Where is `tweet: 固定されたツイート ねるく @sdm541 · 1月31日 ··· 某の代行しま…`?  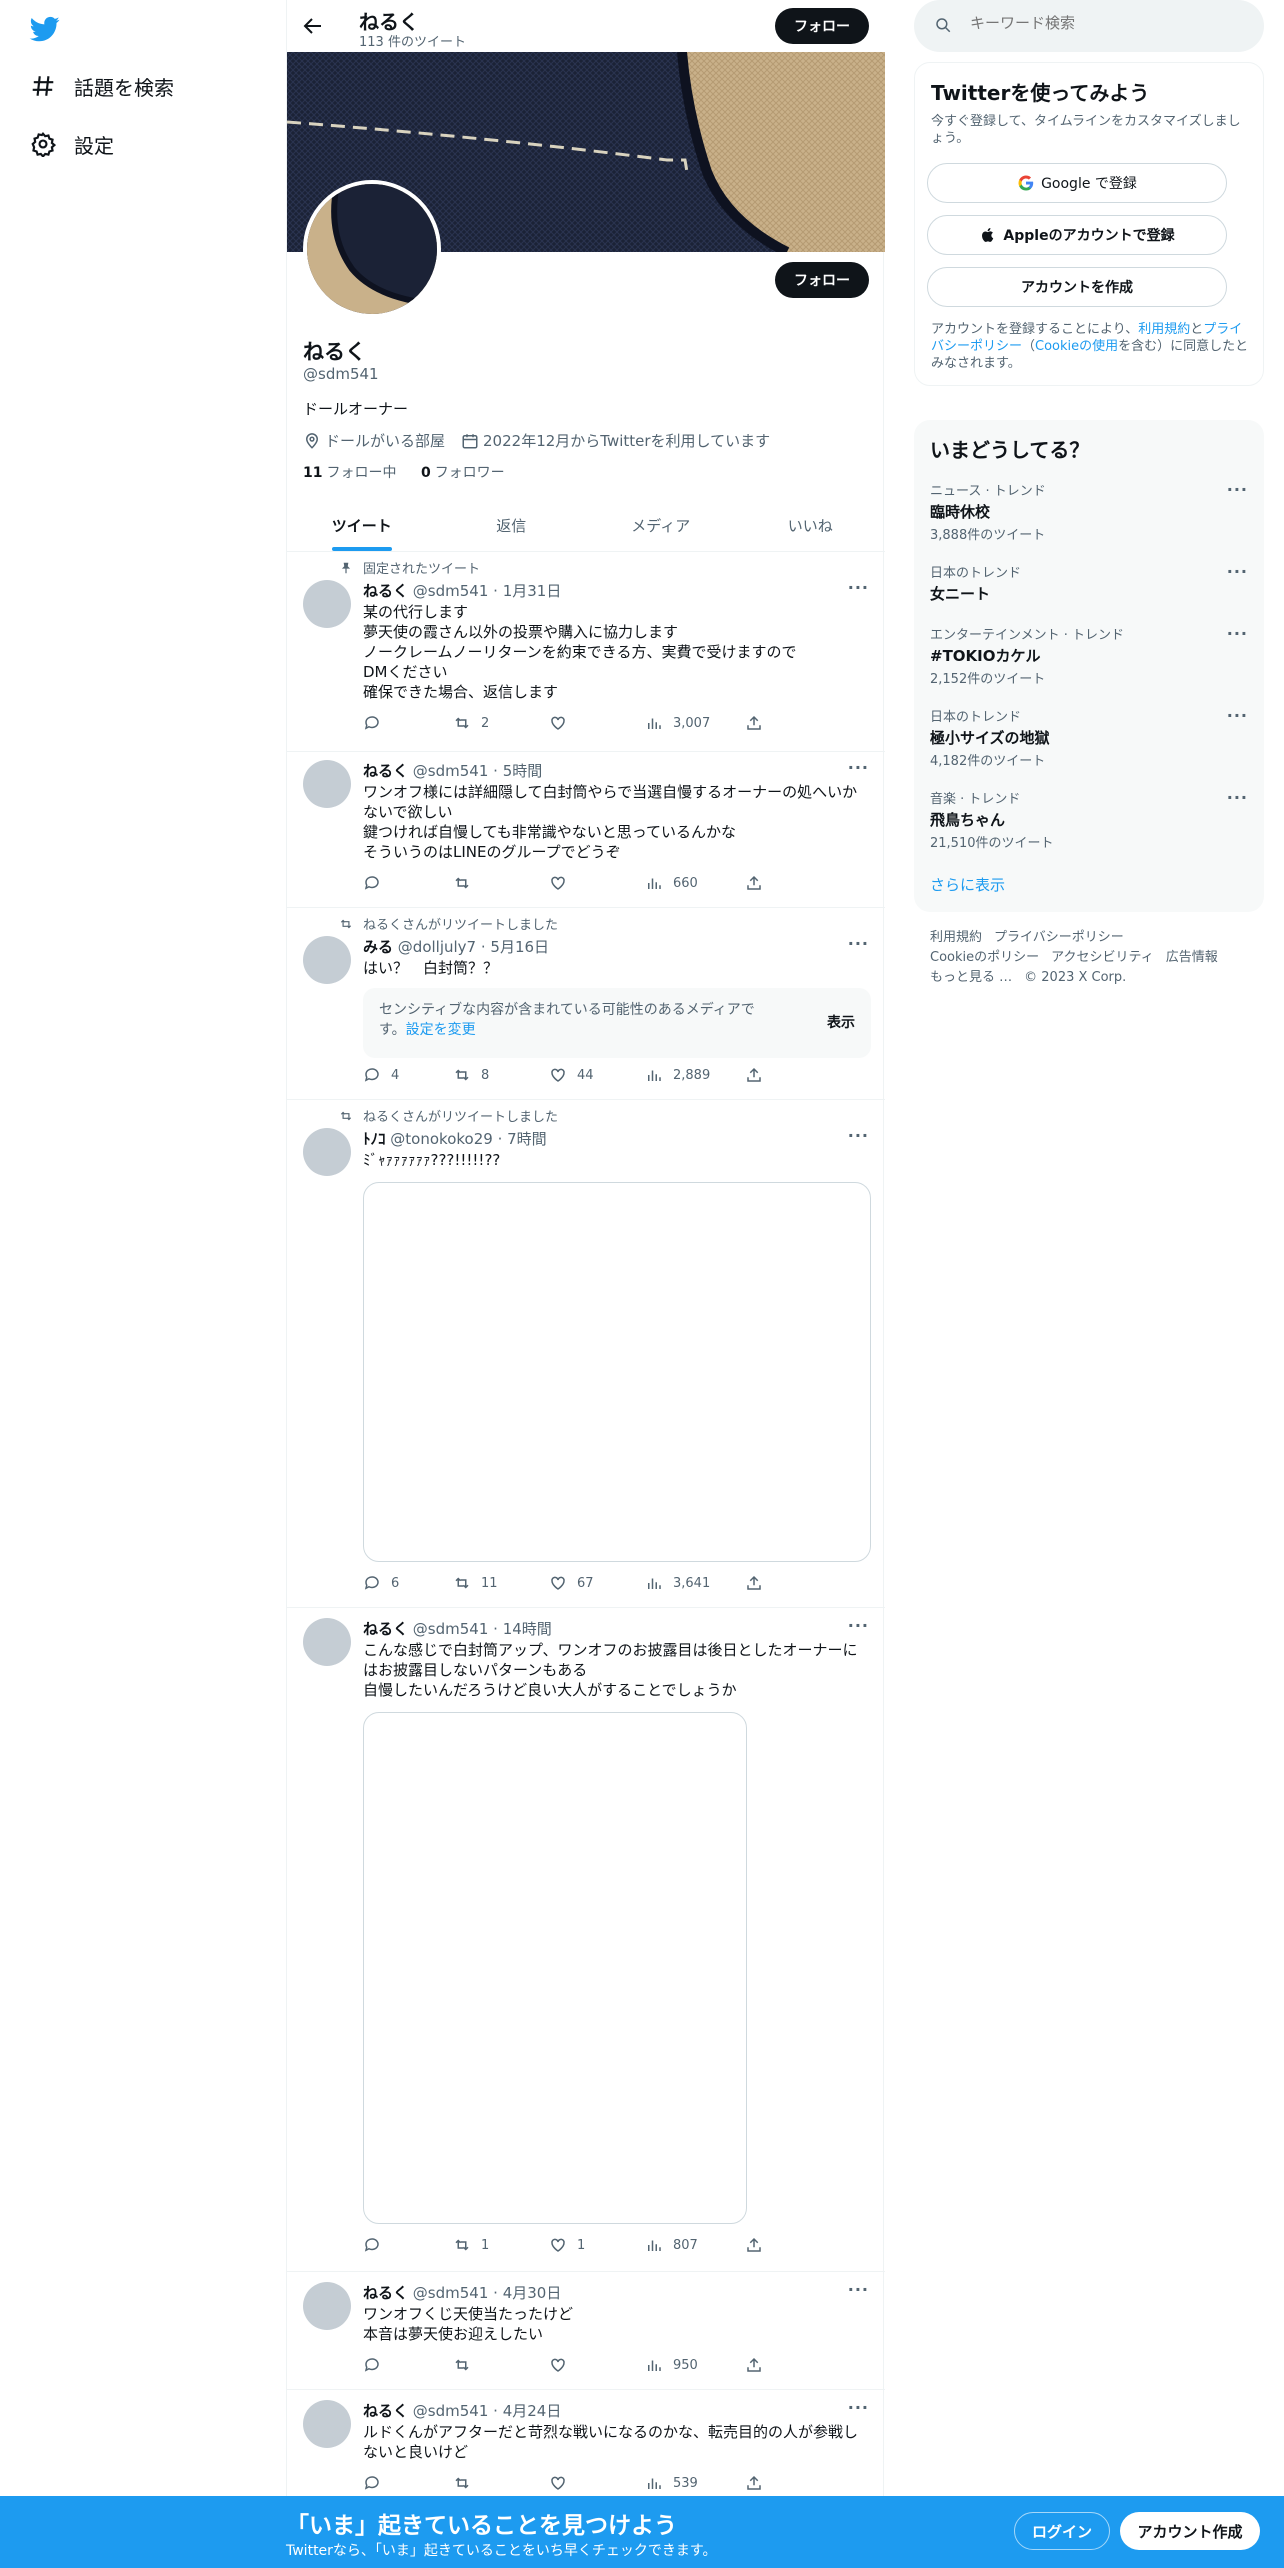 tweet: 固定されたツイート ねるく @sdm541 · 1月31日 ··· 某の代行しま… is located at coordinates (586, 652).